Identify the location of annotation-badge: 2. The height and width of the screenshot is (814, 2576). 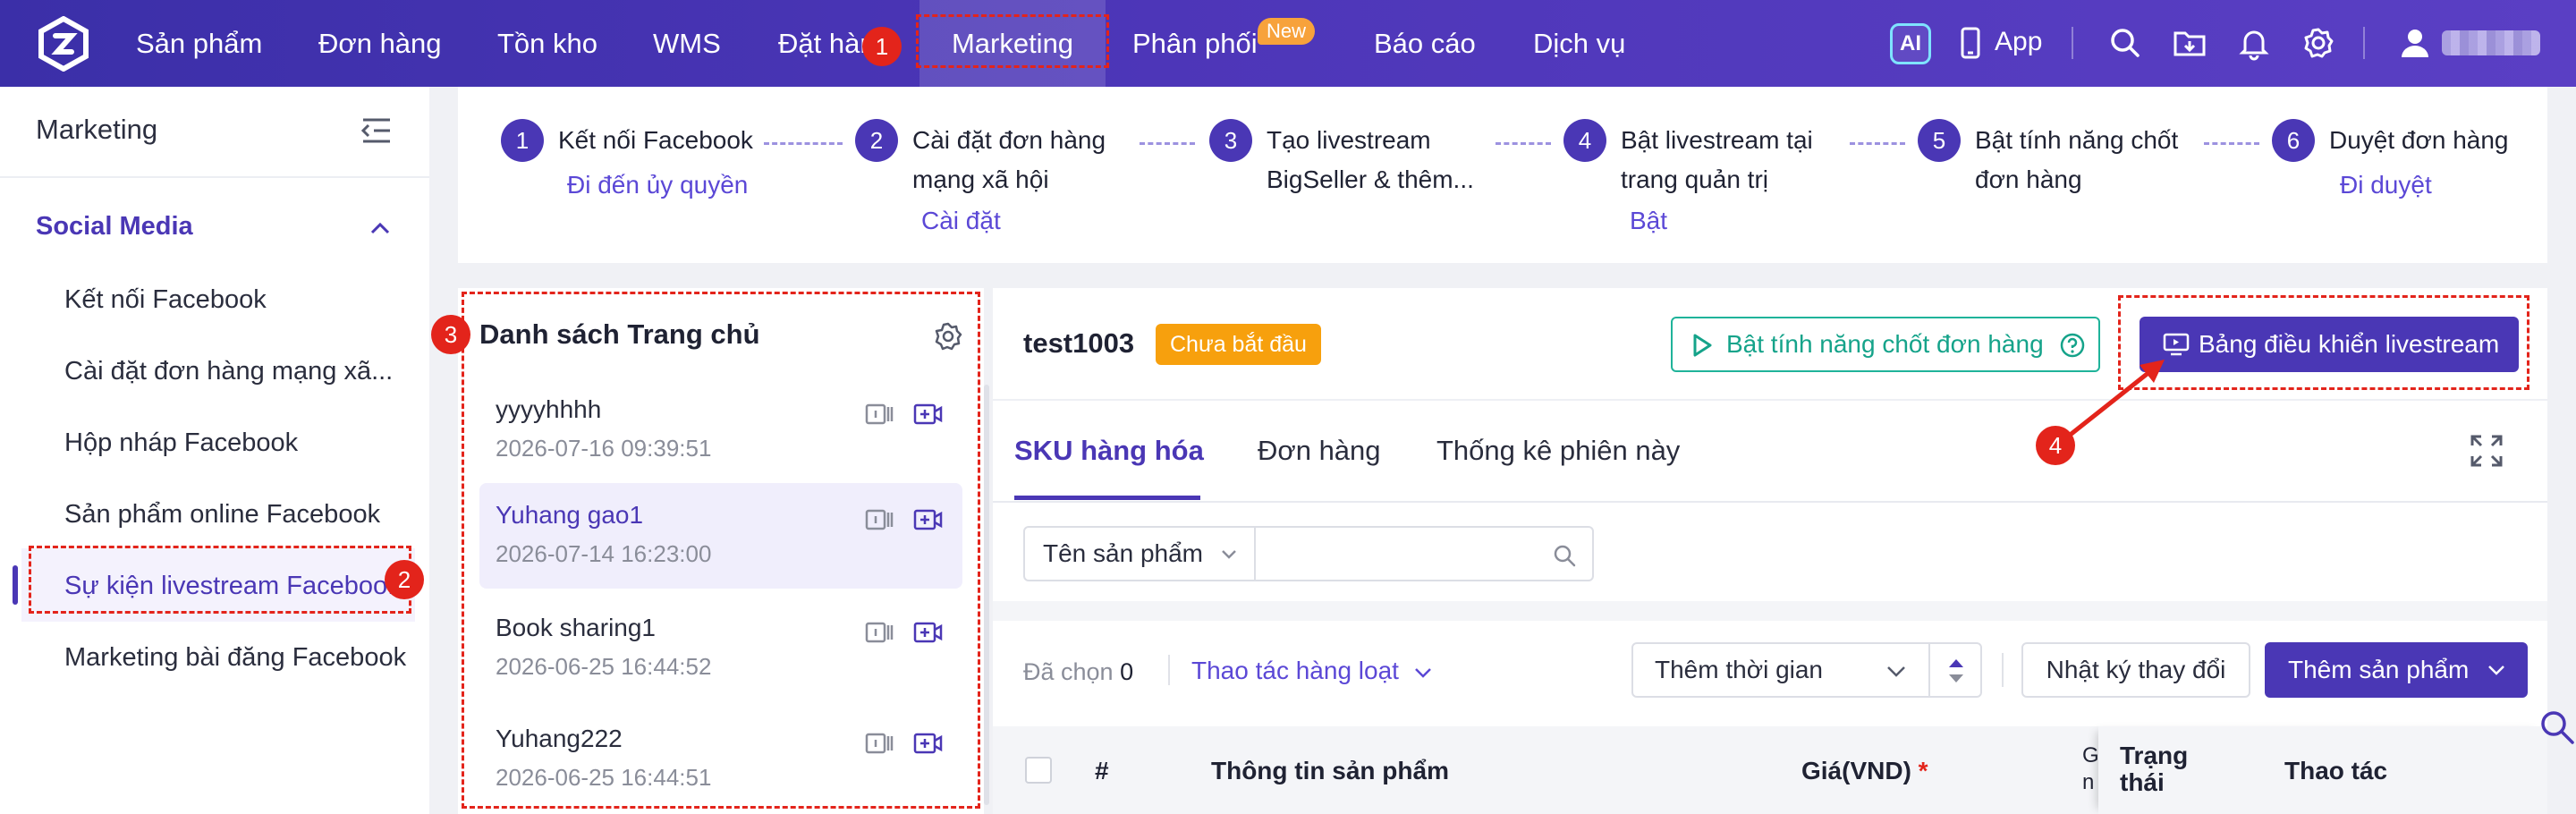
(404, 580).